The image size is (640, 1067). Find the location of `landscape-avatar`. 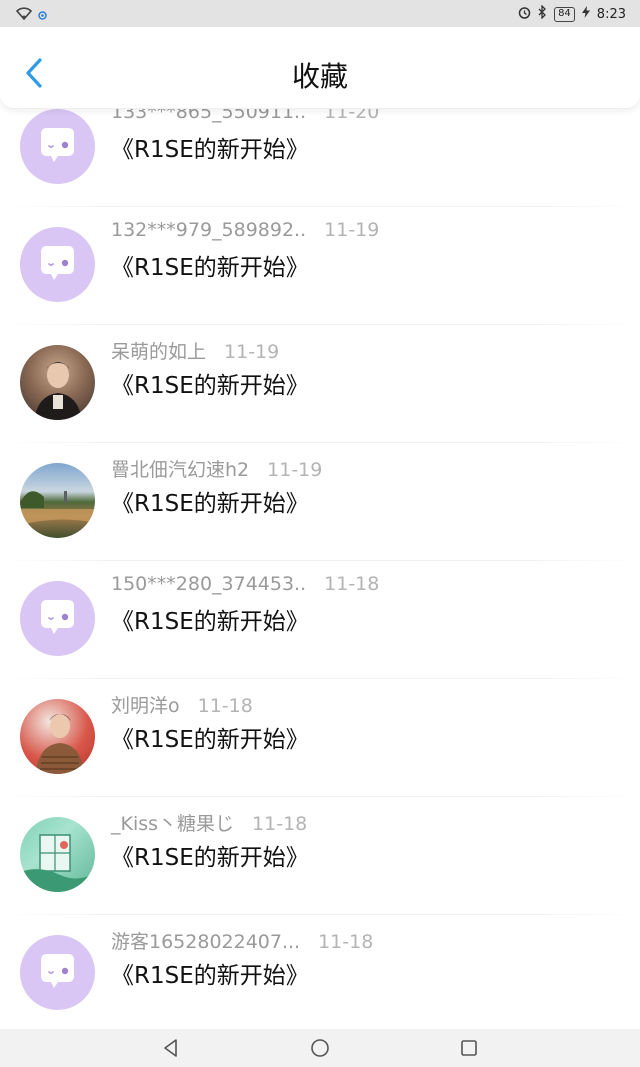

landscape-avatar is located at coordinates (57, 500).